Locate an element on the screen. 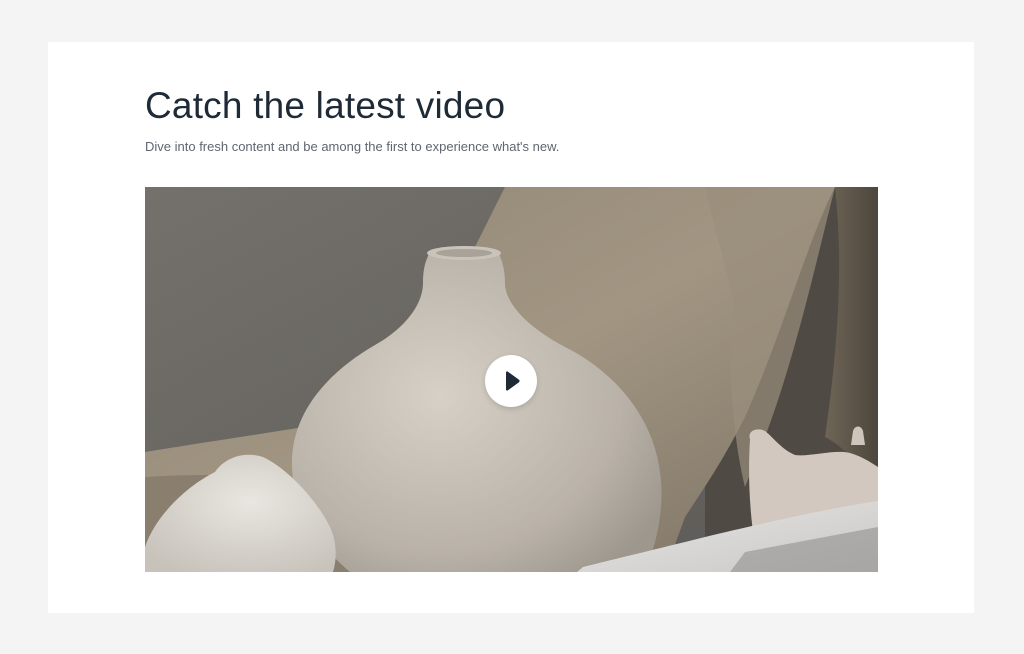 The width and height of the screenshot is (1024, 654). section-title: Catch the latest video is located at coordinates (325, 105).